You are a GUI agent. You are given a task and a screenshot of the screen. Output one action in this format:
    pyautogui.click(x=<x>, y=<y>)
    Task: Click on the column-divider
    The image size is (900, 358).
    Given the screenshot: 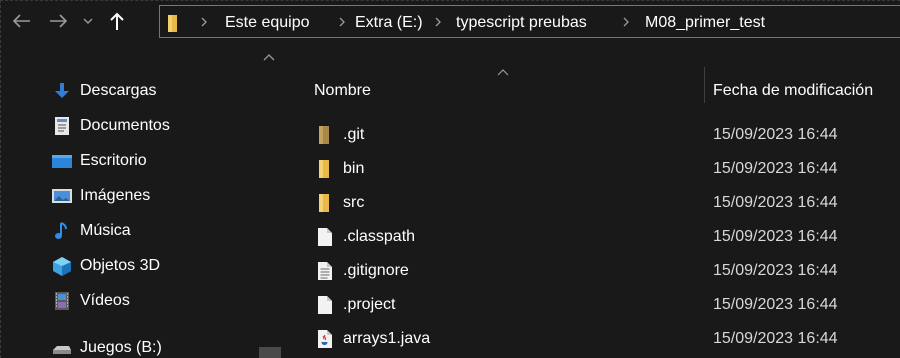 What is the action you would take?
    pyautogui.click(x=704, y=85)
    